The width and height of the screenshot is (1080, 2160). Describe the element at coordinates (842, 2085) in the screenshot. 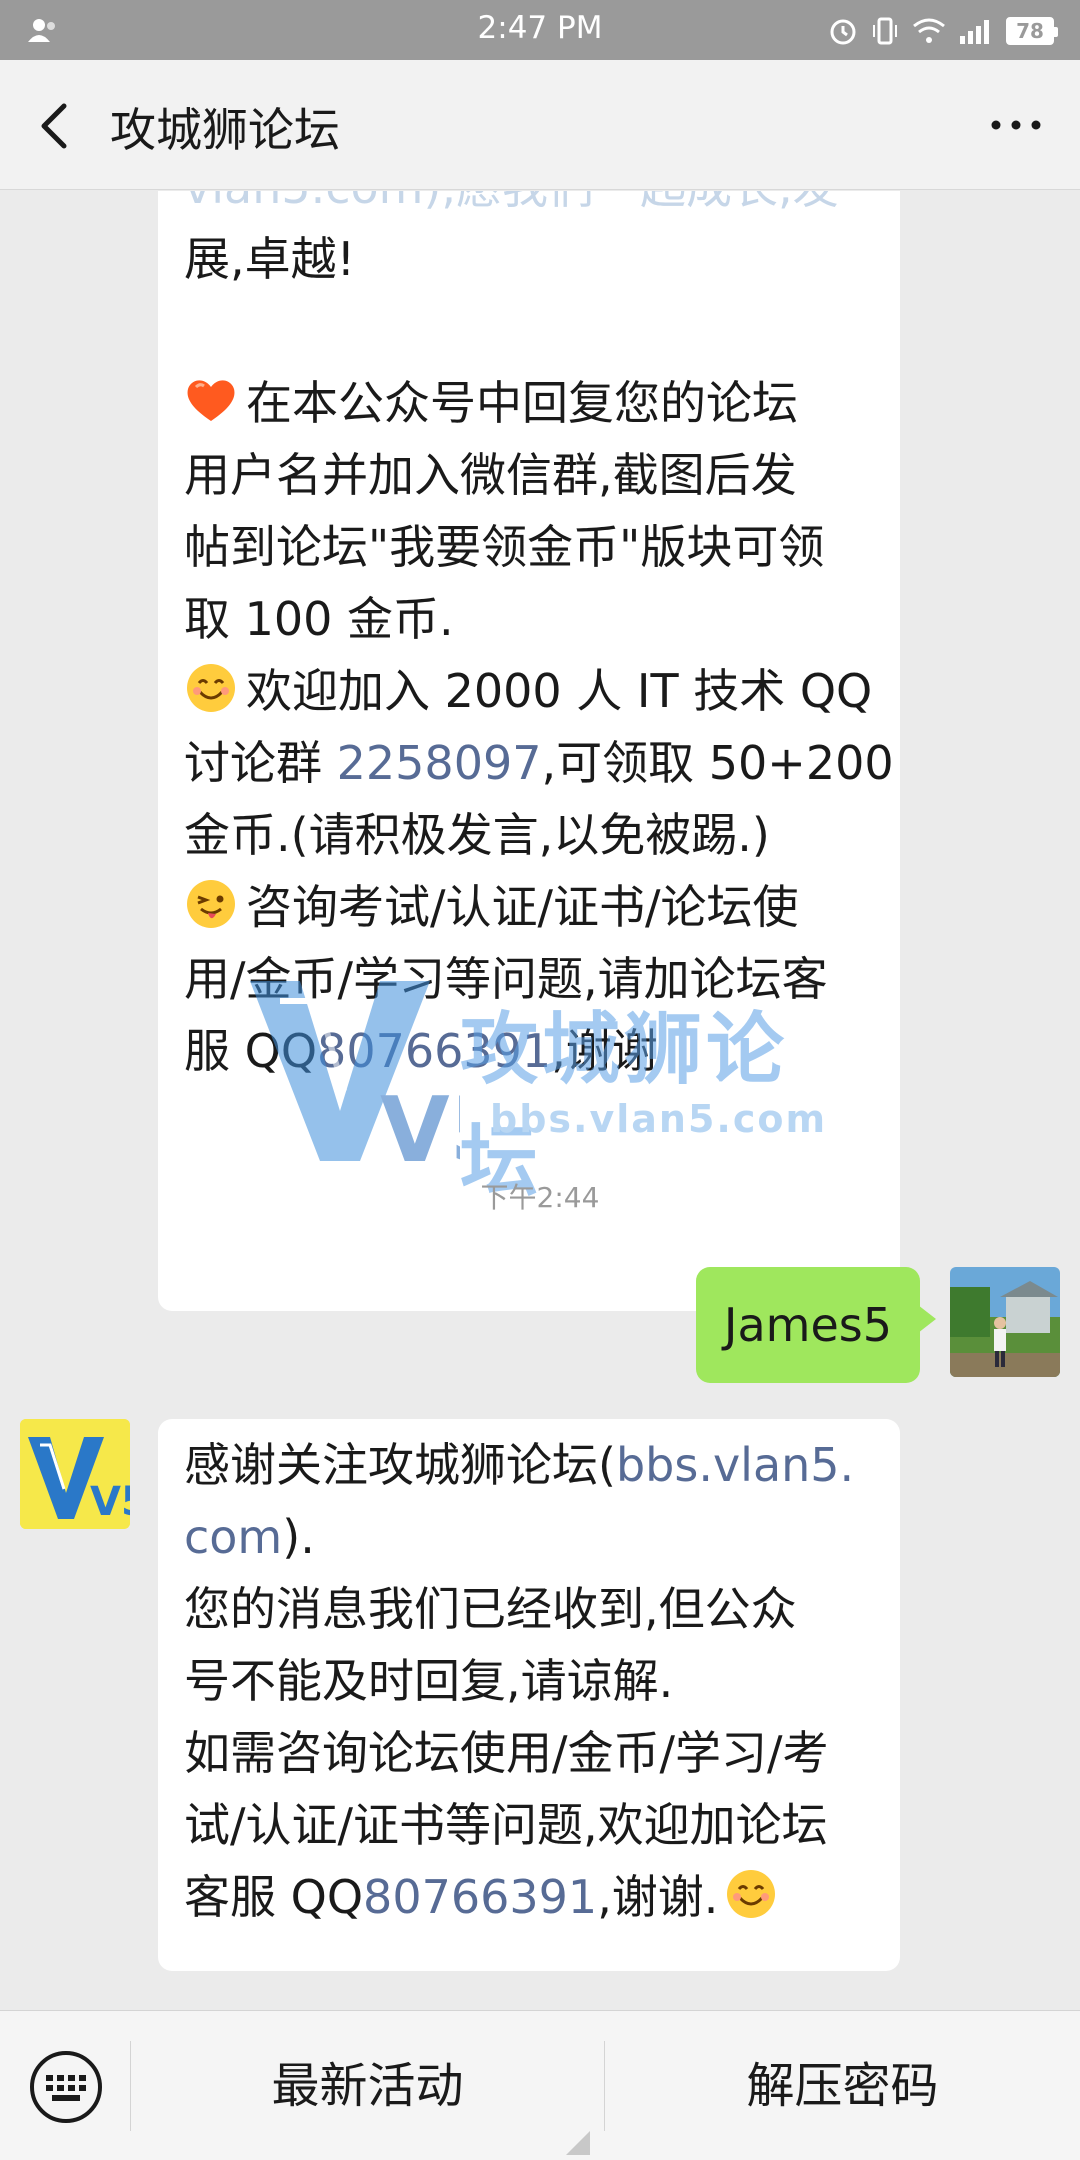

I see `menu-unzip-password: 解压密码` at that location.